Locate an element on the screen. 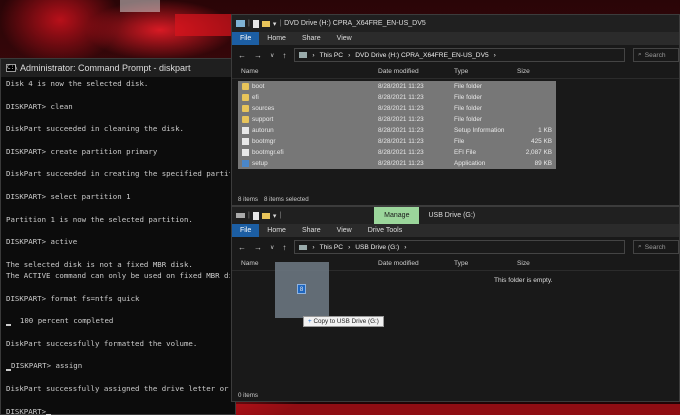  file-row: boot 8/28/2021 11:23 File folder is located at coordinates (397, 86).